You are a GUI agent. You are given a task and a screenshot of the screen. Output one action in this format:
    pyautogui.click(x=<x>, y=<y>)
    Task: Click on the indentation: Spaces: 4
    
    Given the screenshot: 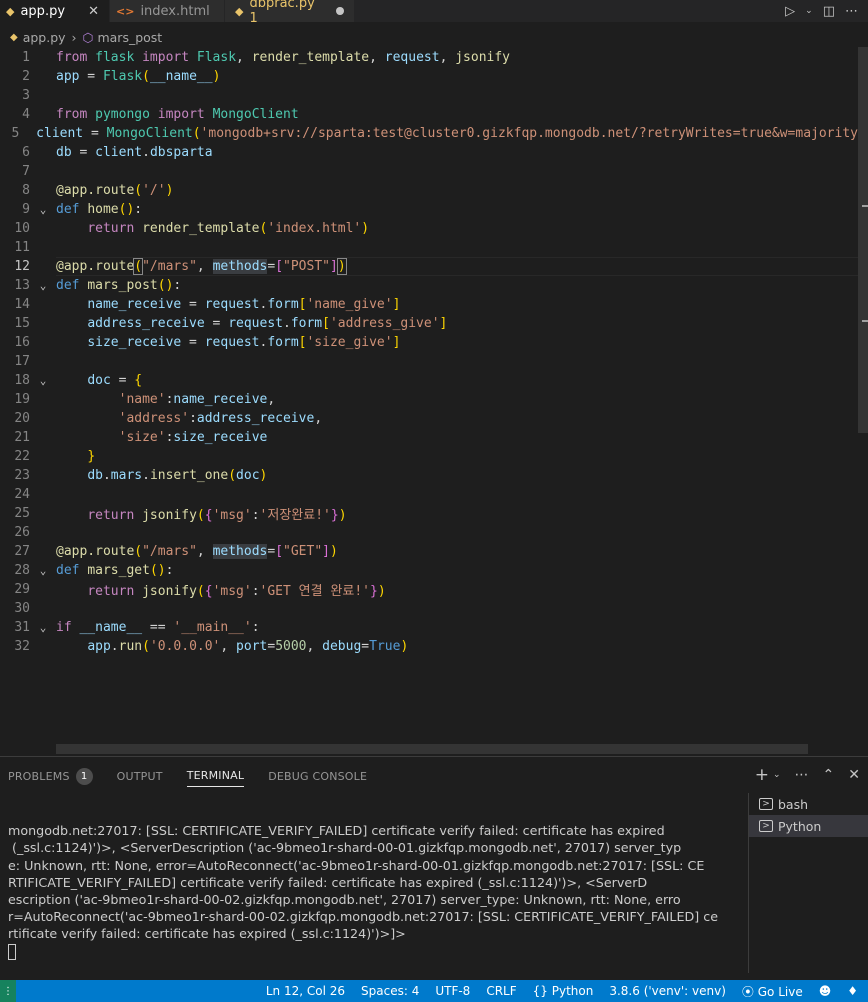 What is the action you would take?
    pyautogui.click(x=390, y=991)
    